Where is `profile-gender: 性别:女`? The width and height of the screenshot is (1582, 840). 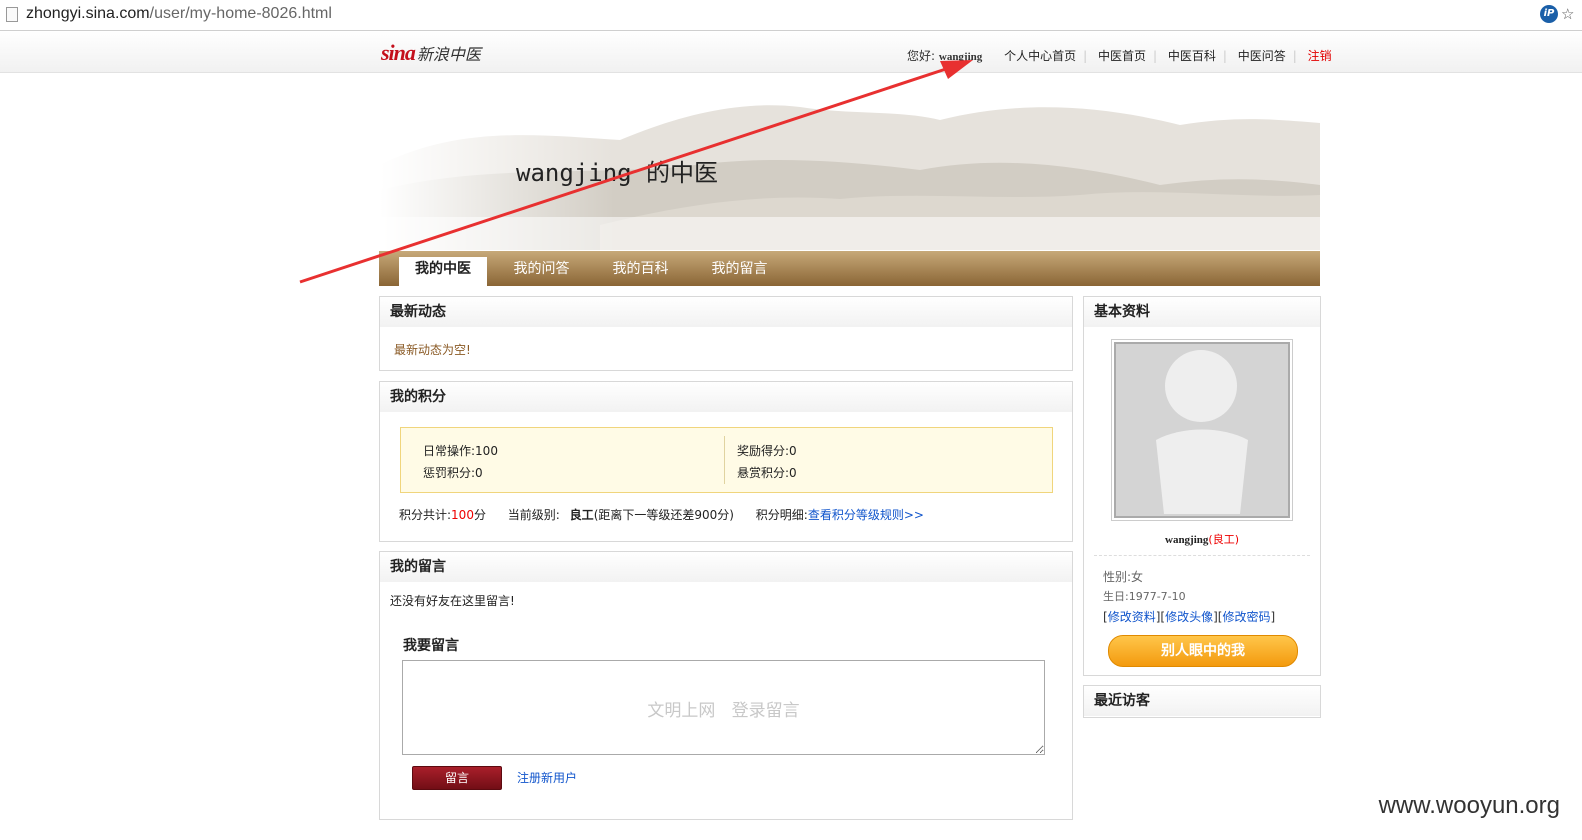
profile-gender: 性别:女 is located at coordinates (1123, 577).